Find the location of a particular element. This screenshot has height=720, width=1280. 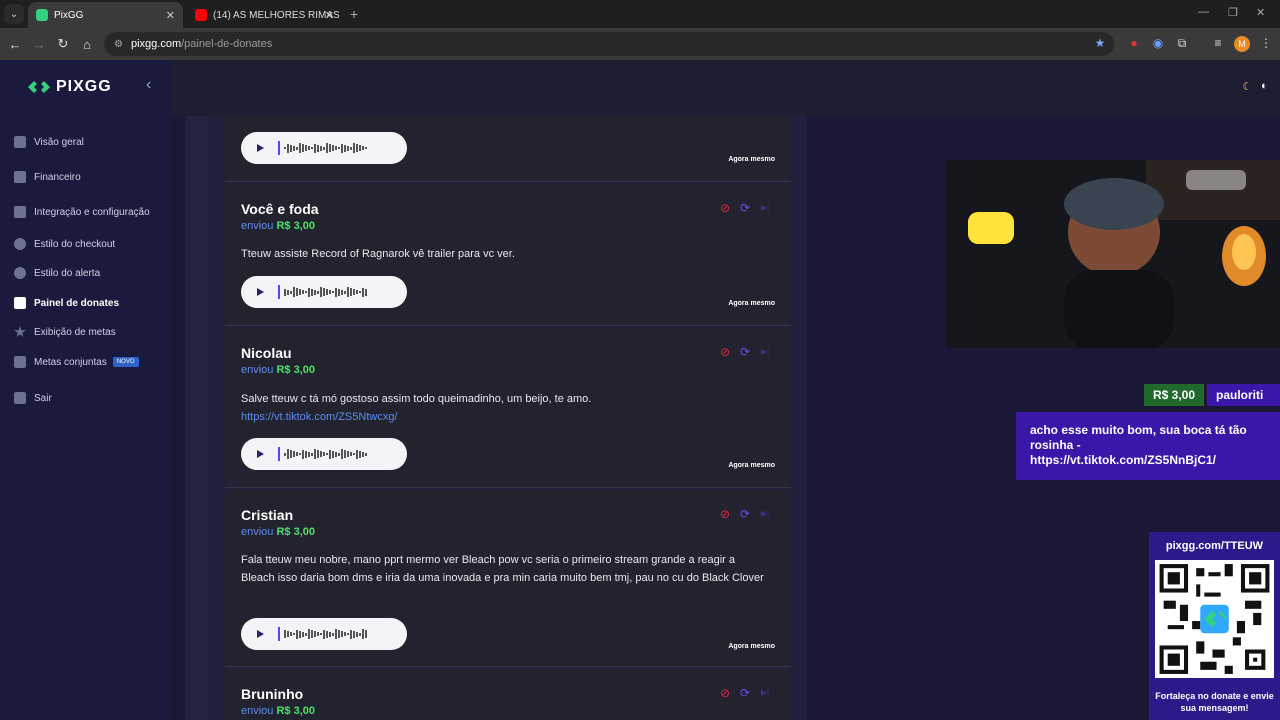

home-icon: ⌂ is located at coordinates (87, 44).